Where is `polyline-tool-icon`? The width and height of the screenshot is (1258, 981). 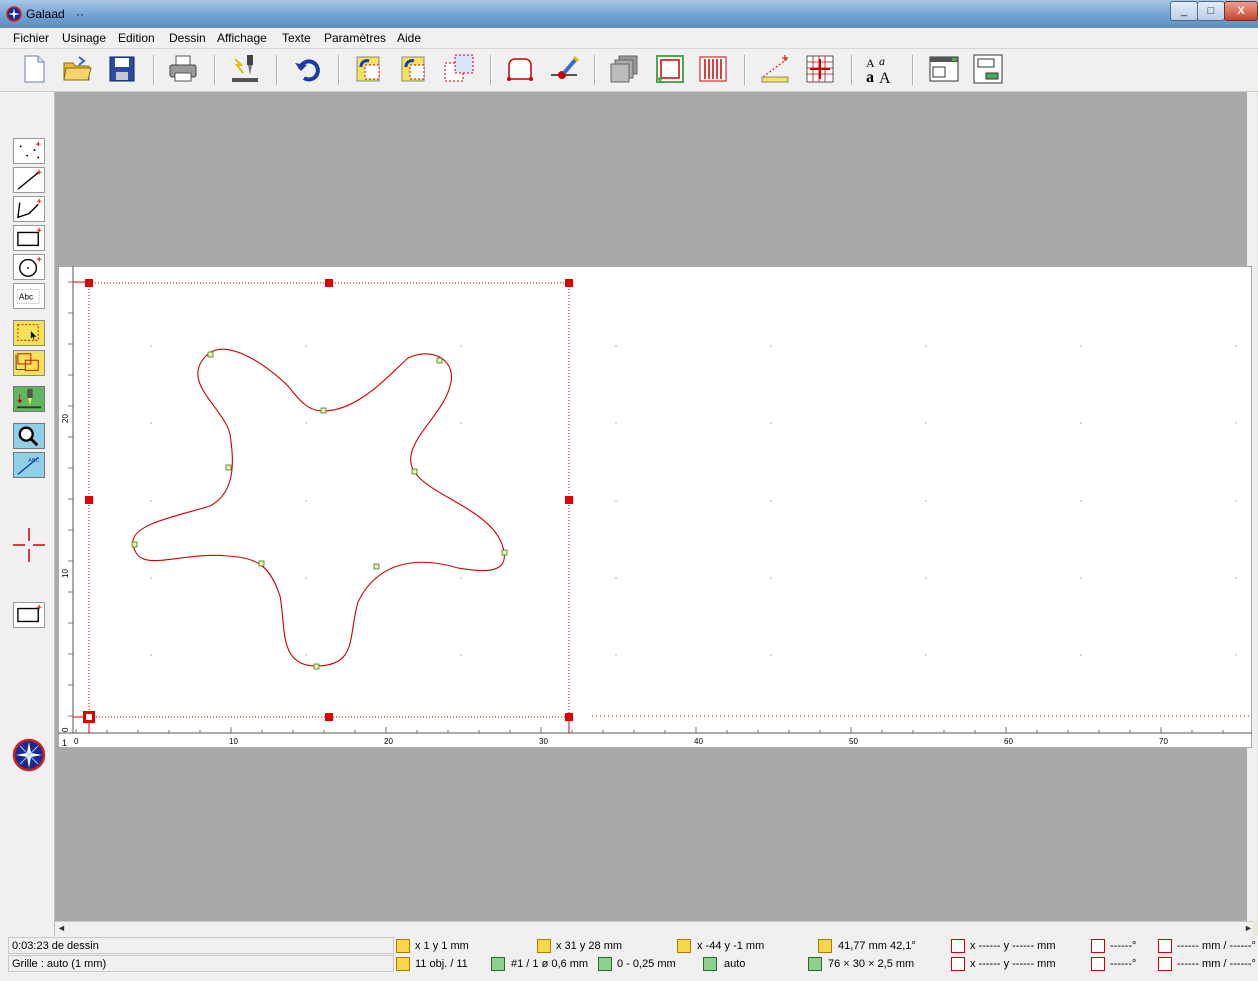 polyline-tool-icon is located at coordinates (29, 209).